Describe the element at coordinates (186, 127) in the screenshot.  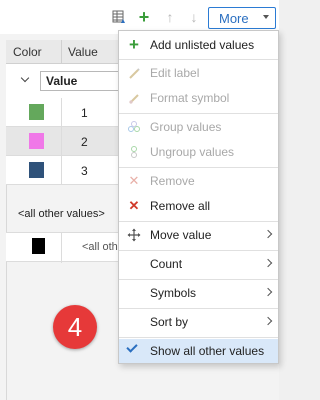
I see `menu-item-label: Group values` at that location.